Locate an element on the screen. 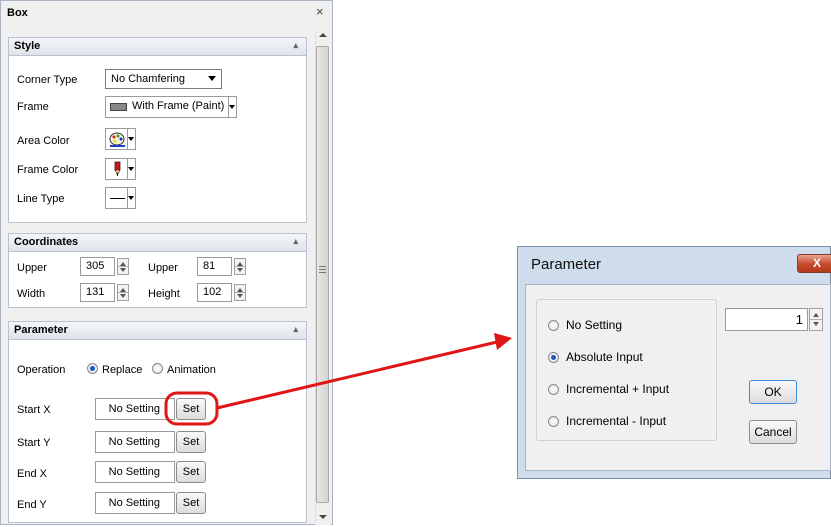  no-setting-radio is located at coordinates (553, 325).